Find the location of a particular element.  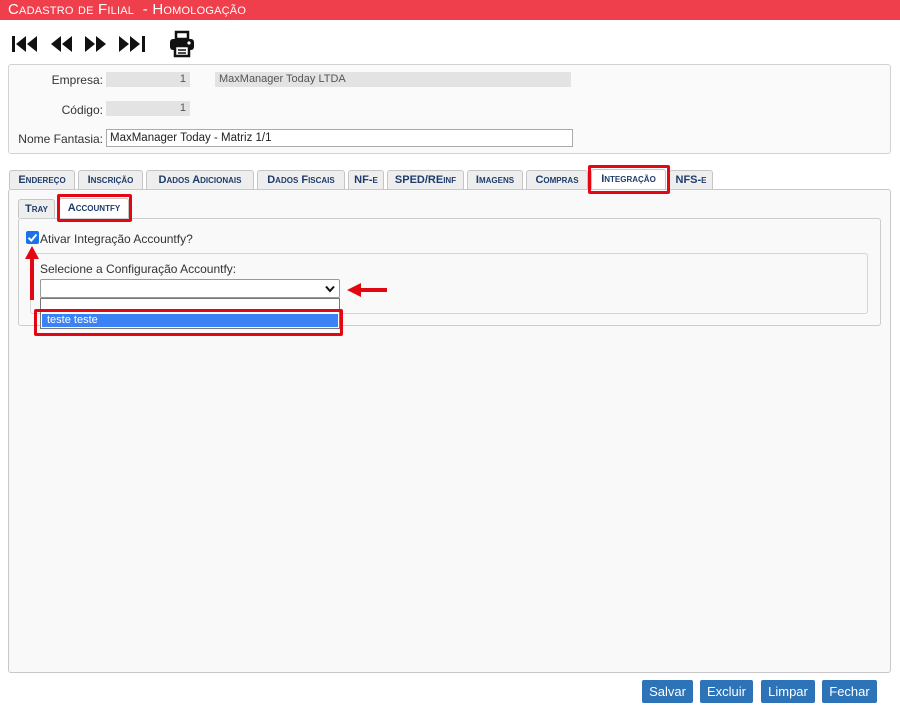

tab-inscricao: Inscrição is located at coordinates (110, 179).